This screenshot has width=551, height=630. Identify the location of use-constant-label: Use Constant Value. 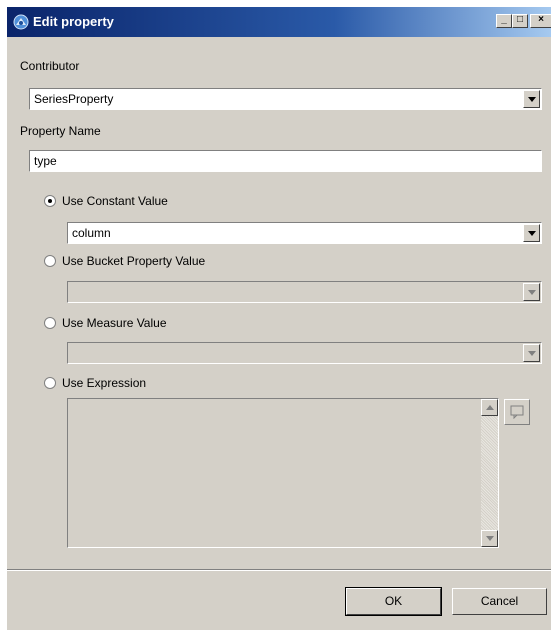
(115, 201).